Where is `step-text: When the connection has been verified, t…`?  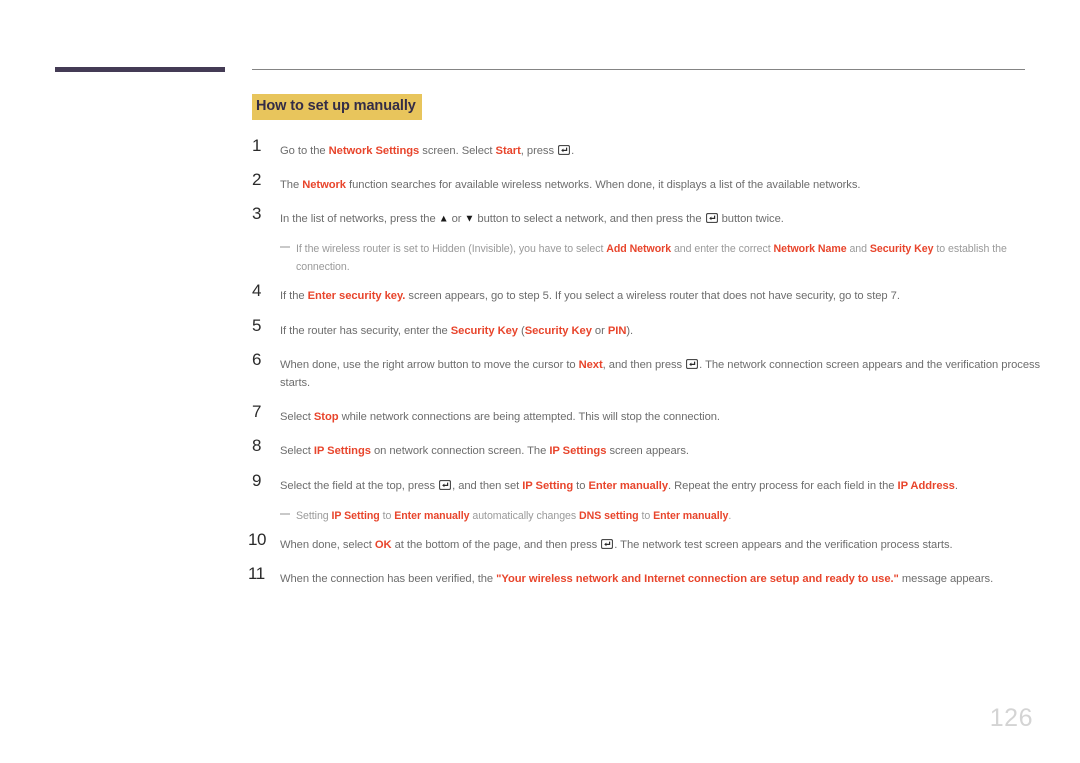 step-text: When the connection has been verified, t… is located at coordinates (637, 579).